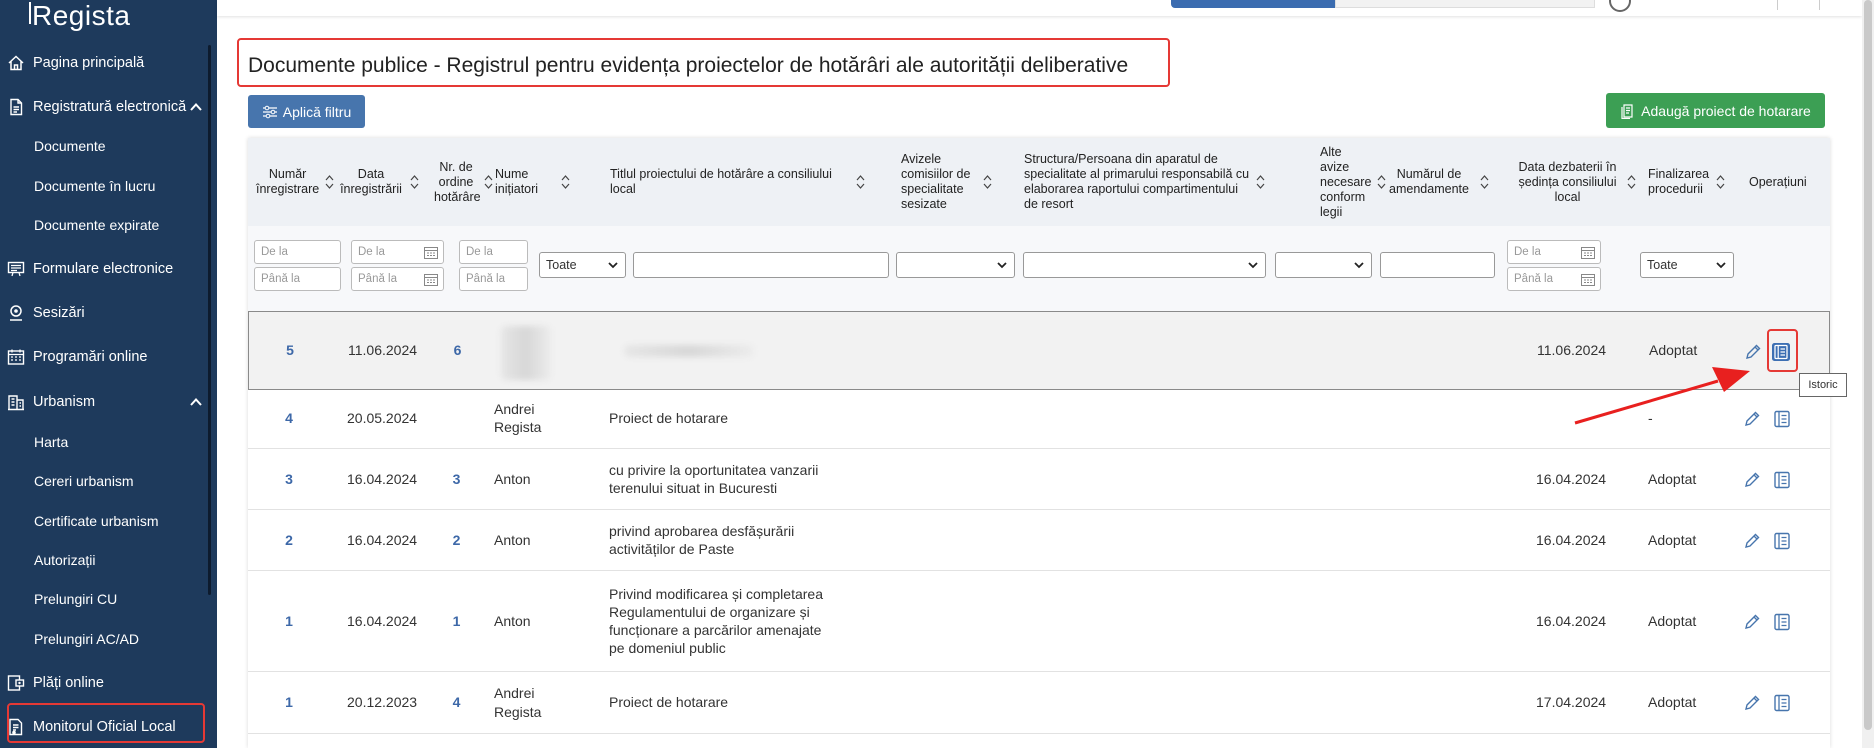  What do you see at coordinates (459, 182) in the screenshot?
I see `column-header: Nr. de ordine hotărâre` at bounding box center [459, 182].